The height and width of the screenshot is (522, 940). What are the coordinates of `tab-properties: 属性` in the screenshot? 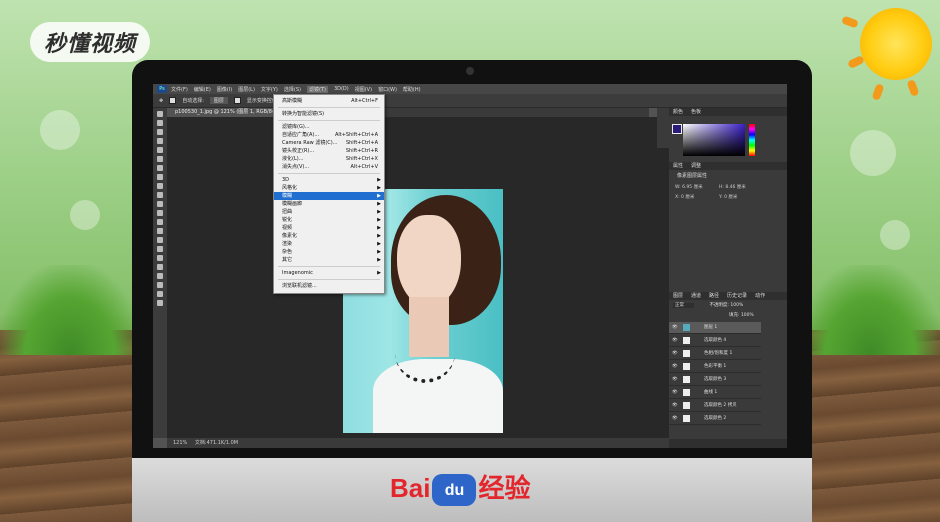 It's located at (678, 166).